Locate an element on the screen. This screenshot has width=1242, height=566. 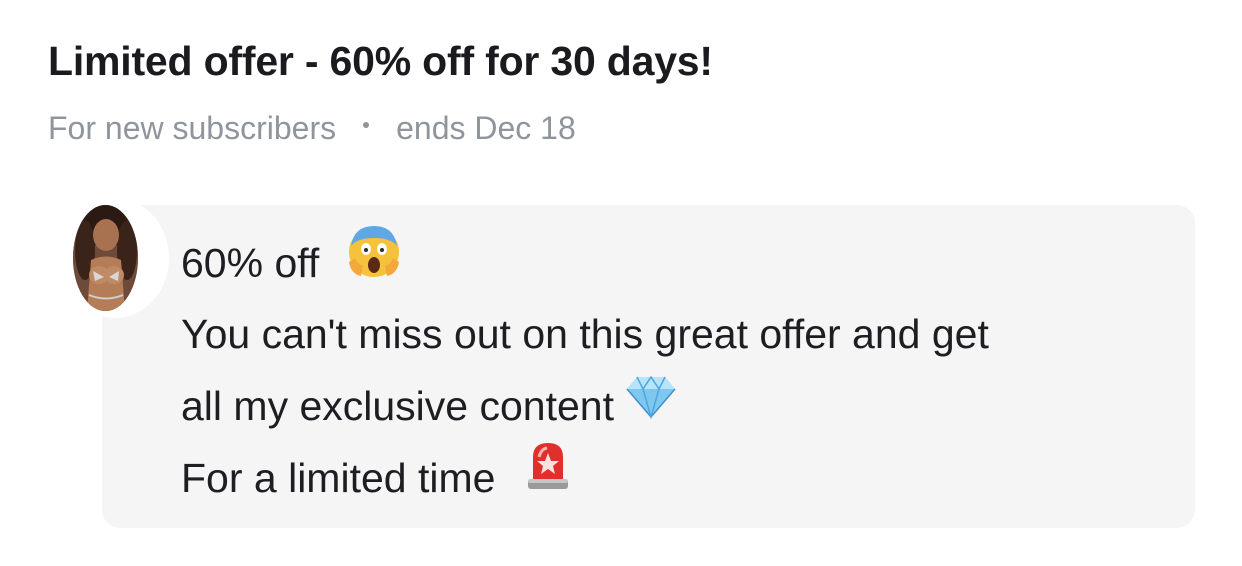
offer-end-date: ends Dec 18 is located at coordinates (486, 128).